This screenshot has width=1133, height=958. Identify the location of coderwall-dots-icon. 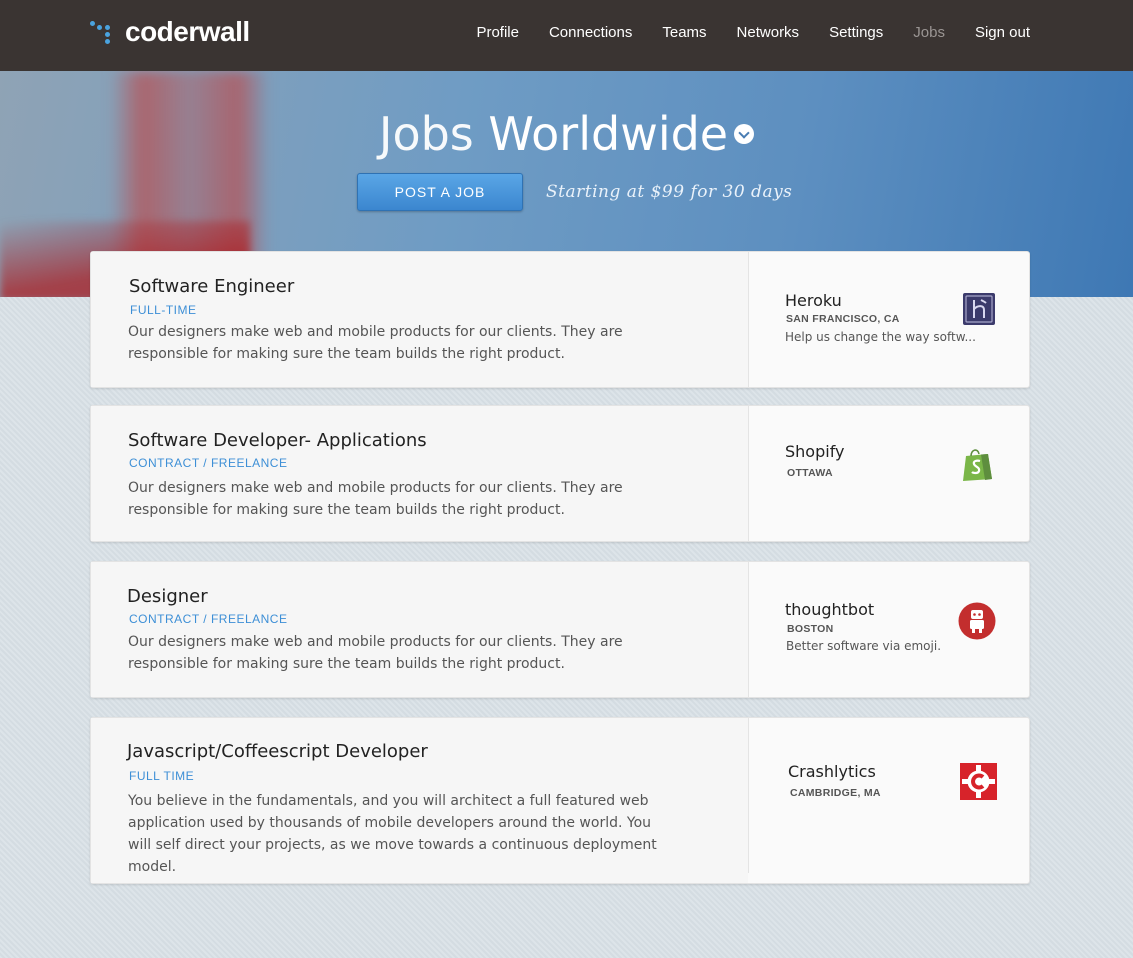
(102, 32).